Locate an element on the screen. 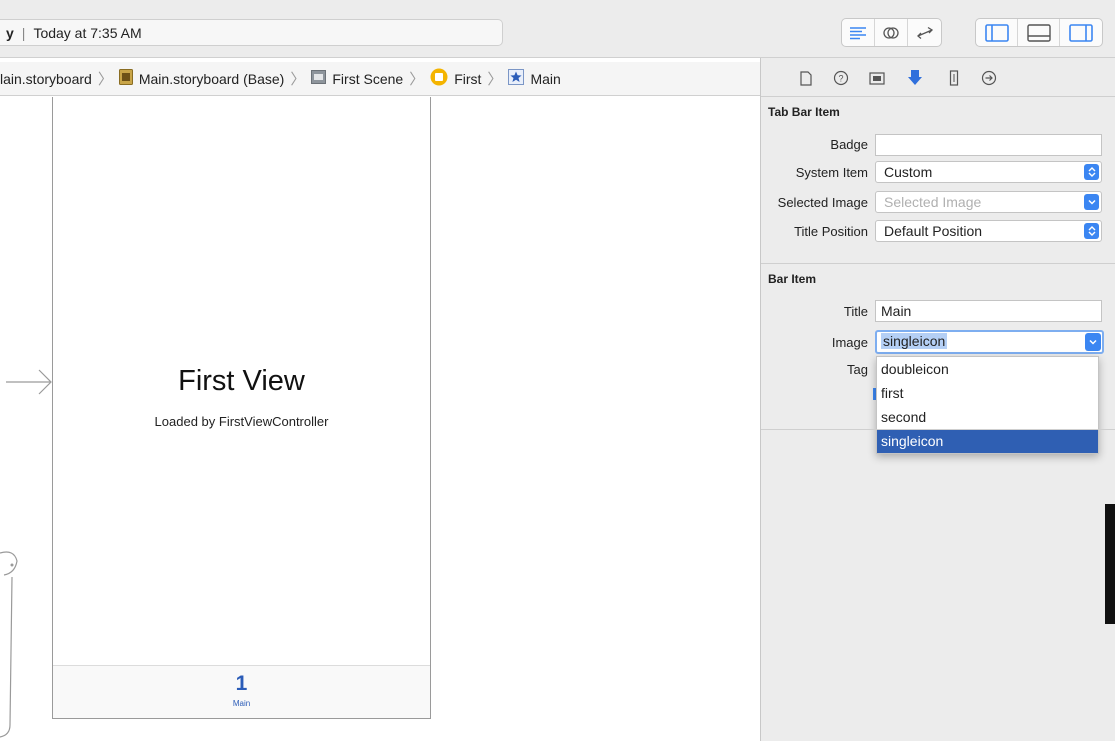 The width and height of the screenshot is (1115, 741). window-edge-shadow is located at coordinates (1110, 564).